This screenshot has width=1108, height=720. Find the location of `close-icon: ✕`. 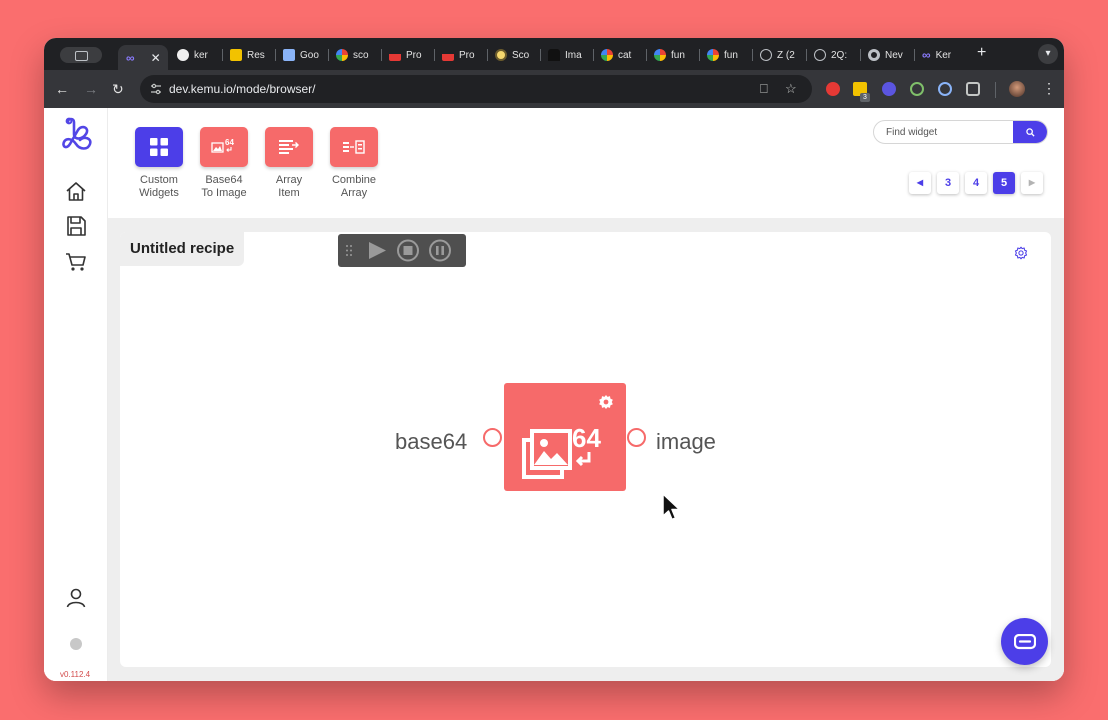

close-icon: ✕ is located at coordinates (156, 58).